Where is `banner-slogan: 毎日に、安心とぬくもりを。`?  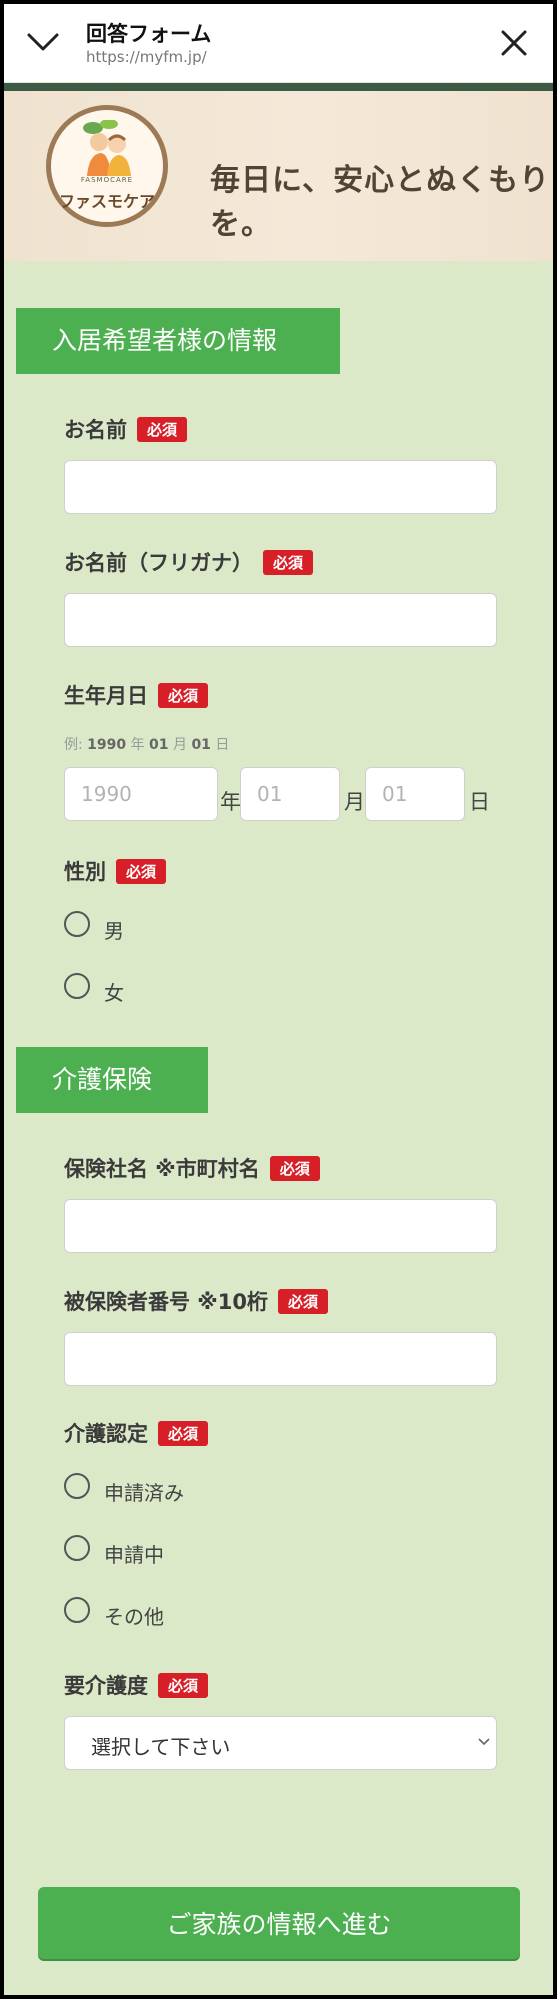
banner-slogan: 毎日に、安心とぬくもりを。 is located at coordinates (380, 202).